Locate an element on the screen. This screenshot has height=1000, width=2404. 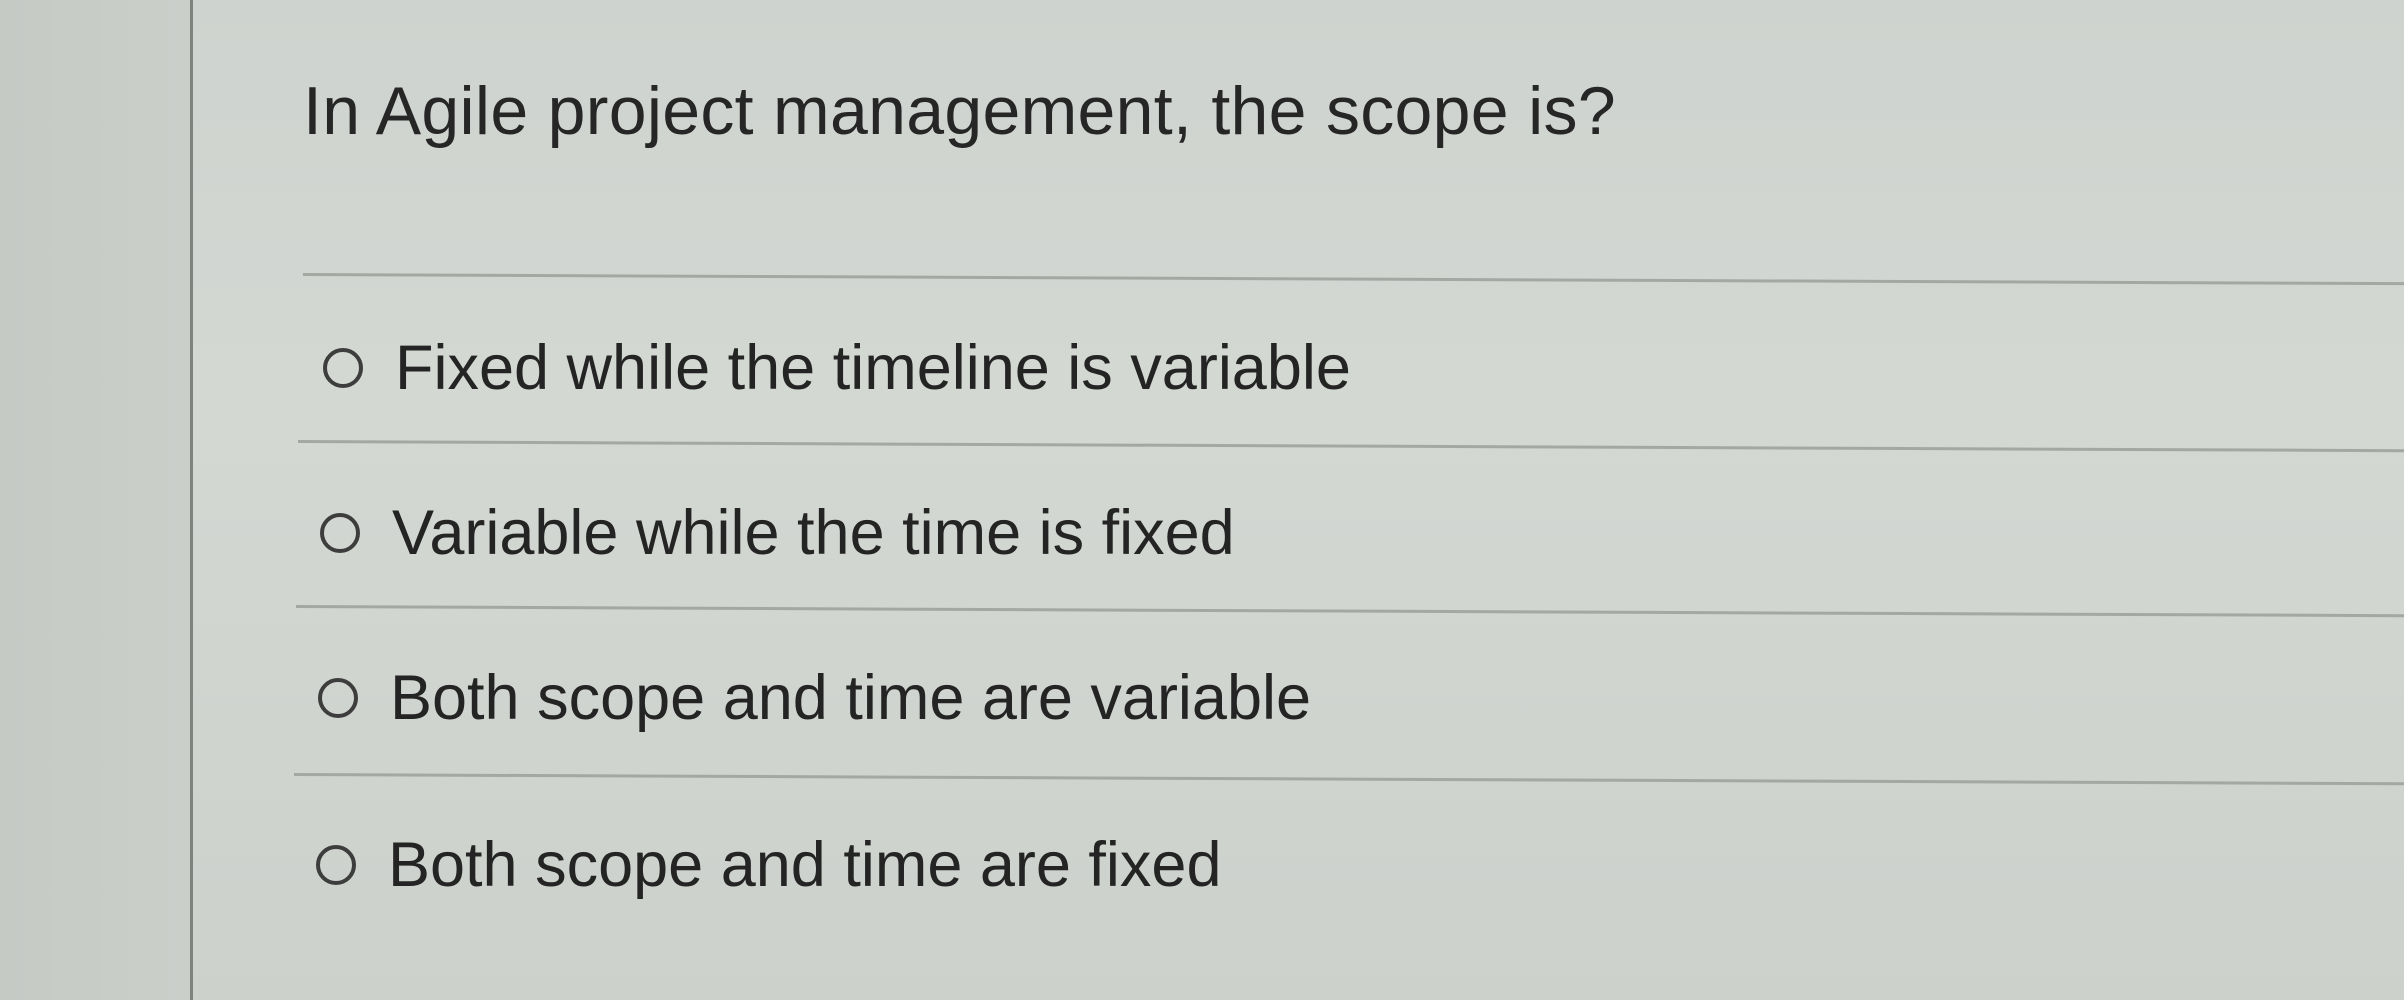
option-label: Both scope and time are fixed is located at coordinates (805, 865).